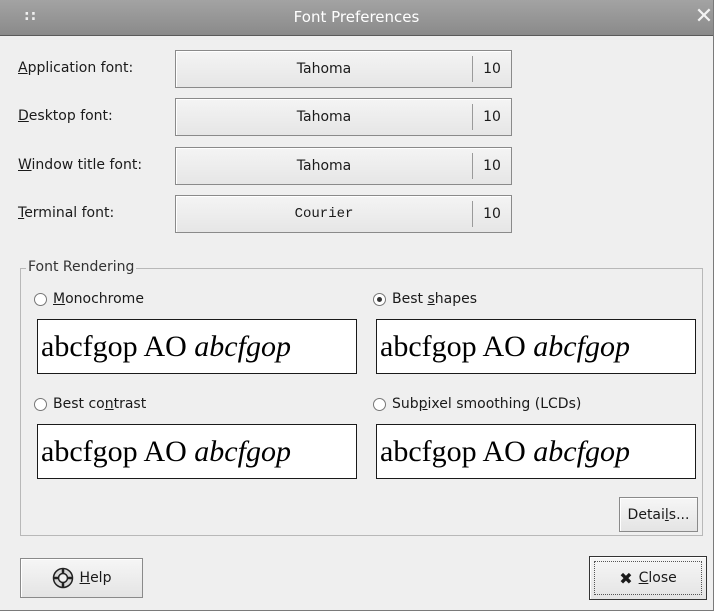 The width and height of the screenshot is (714, 611). What do you see at coordinates (434, 299) in the screenshot?
I see `best-shapes-label: Best shapes` at bounding box center [434, 299].